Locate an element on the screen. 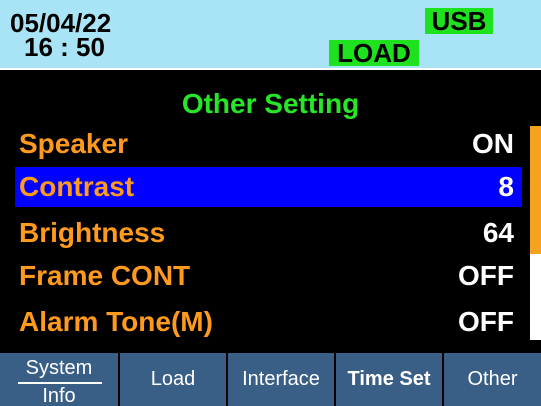 The height and width of the screenshot is (406, 541). tab-interface: Interface is located at coordinates (282, 379).